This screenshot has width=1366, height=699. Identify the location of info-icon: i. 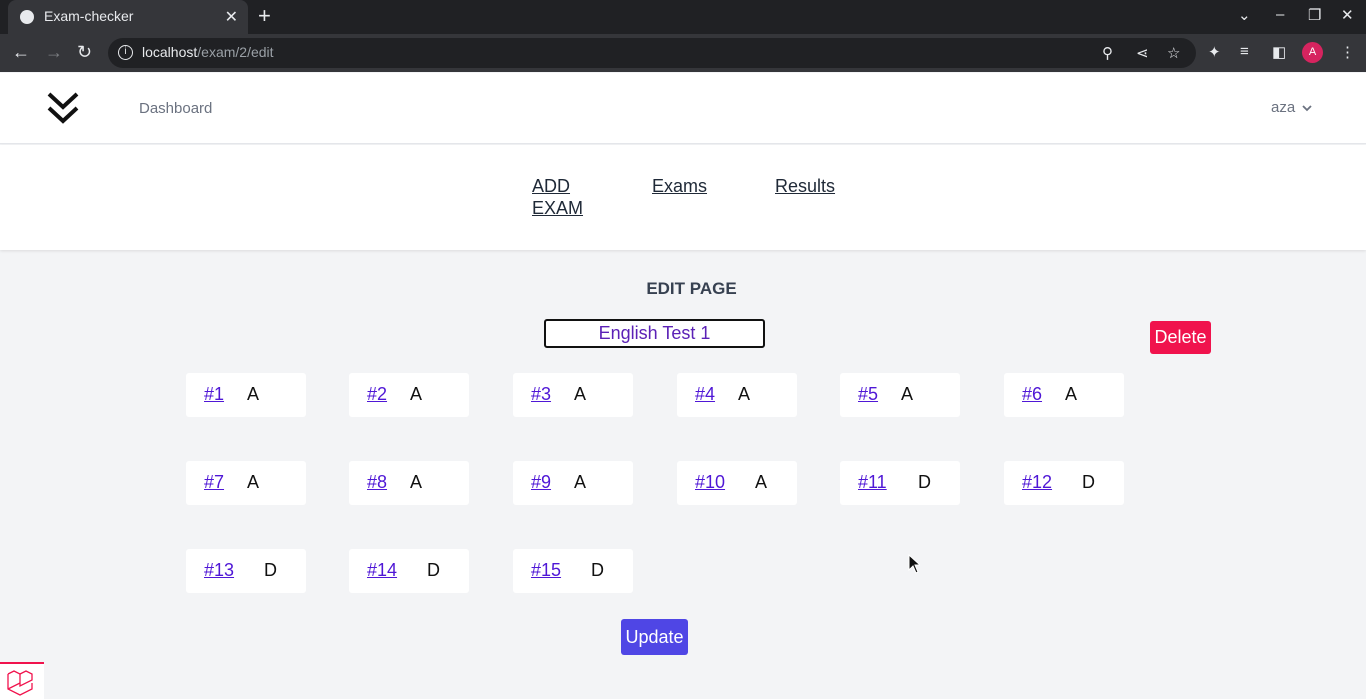
(125, 52).